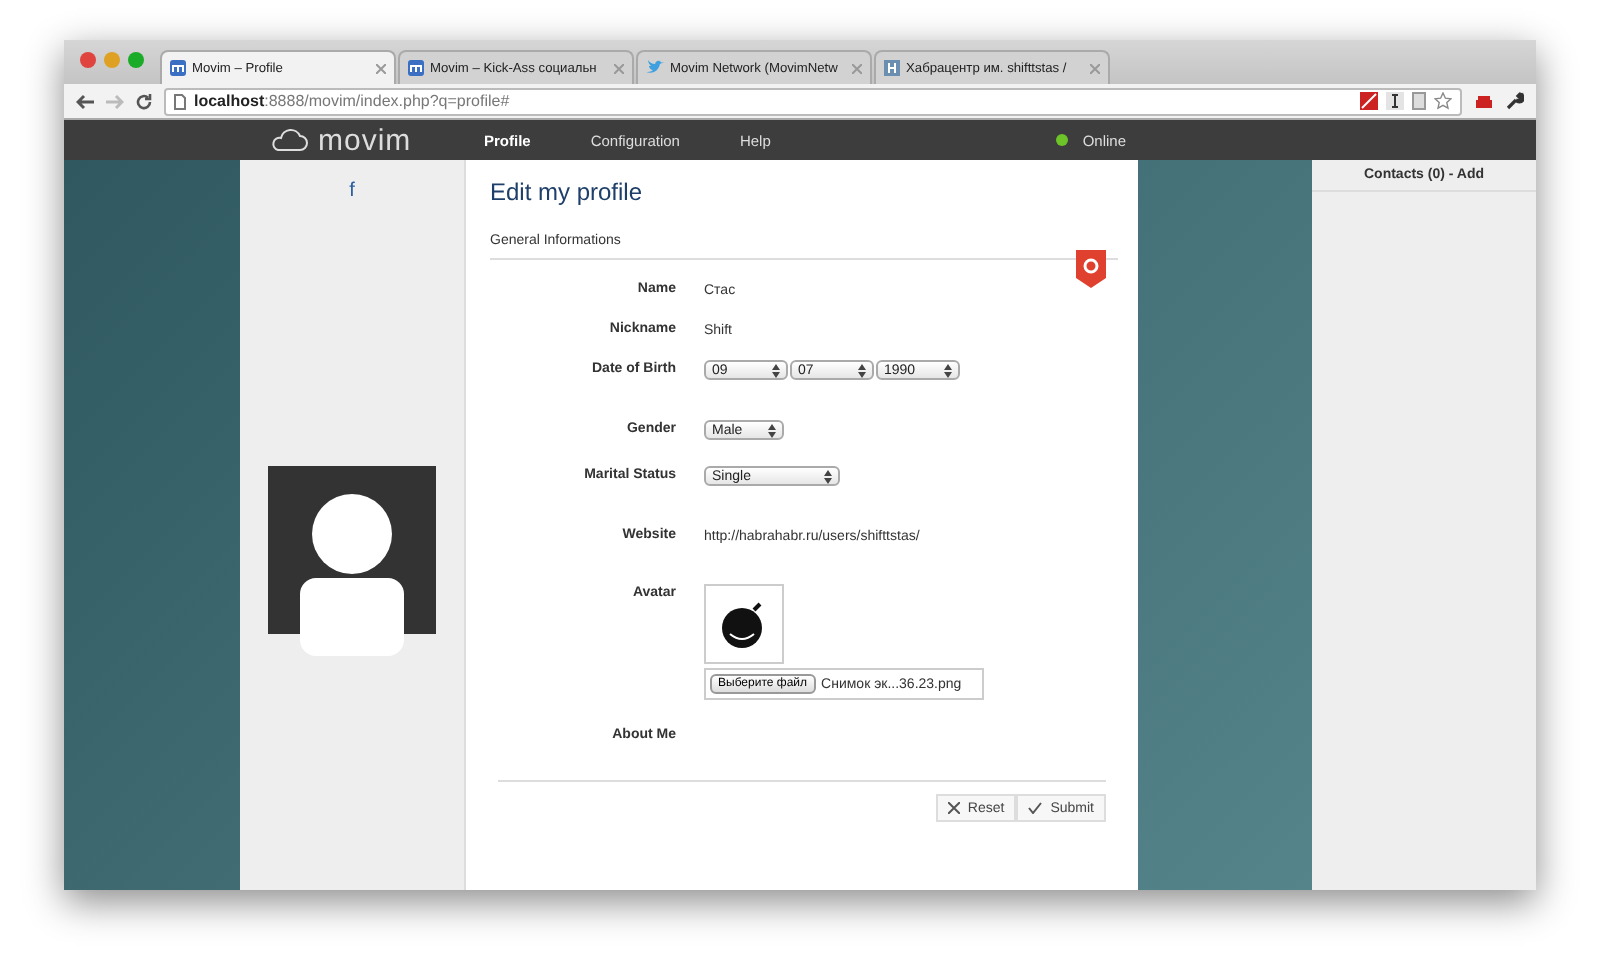  Describe the element at coordinates (112, 60) in the screenshot. I see `minimize-window-light` at that location.